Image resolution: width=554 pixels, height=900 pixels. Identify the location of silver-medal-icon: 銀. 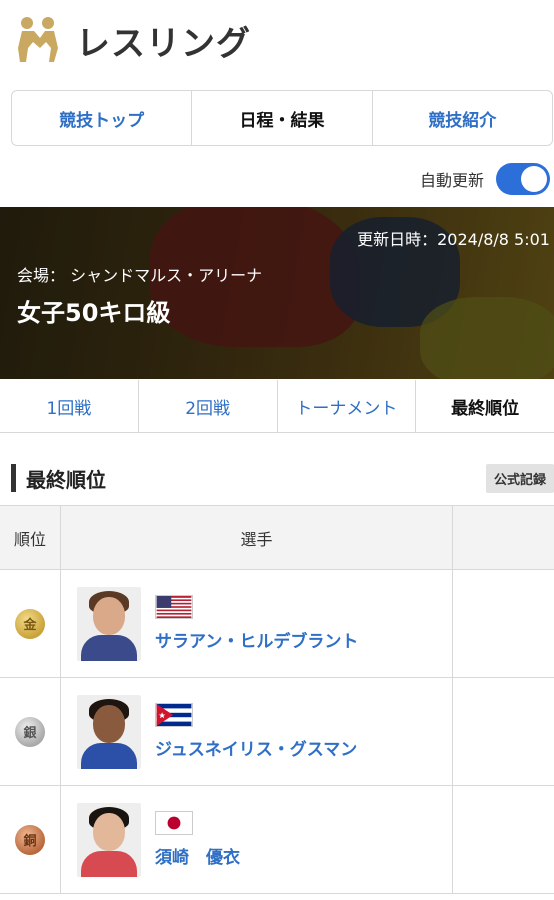
(30, 731).